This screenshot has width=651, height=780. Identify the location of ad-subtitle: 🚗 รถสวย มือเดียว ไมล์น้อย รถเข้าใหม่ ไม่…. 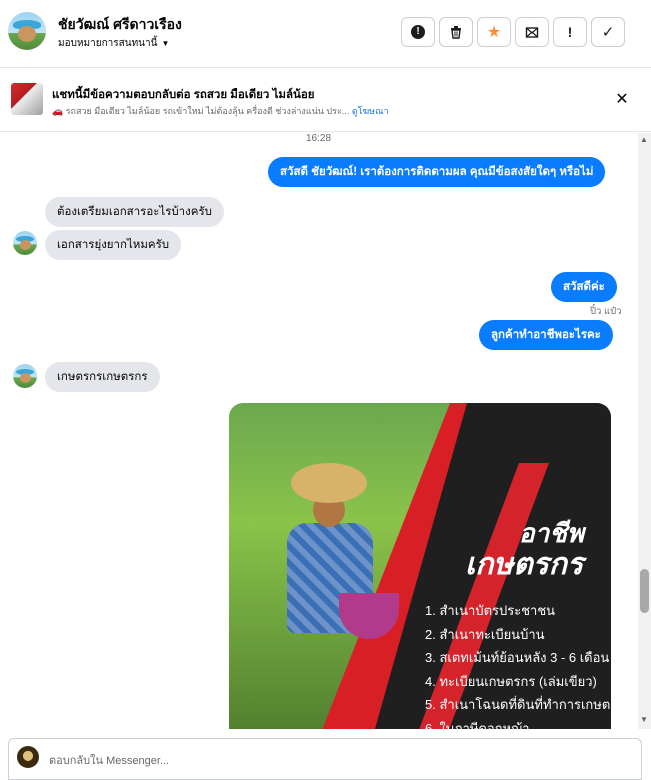
(220, 111).